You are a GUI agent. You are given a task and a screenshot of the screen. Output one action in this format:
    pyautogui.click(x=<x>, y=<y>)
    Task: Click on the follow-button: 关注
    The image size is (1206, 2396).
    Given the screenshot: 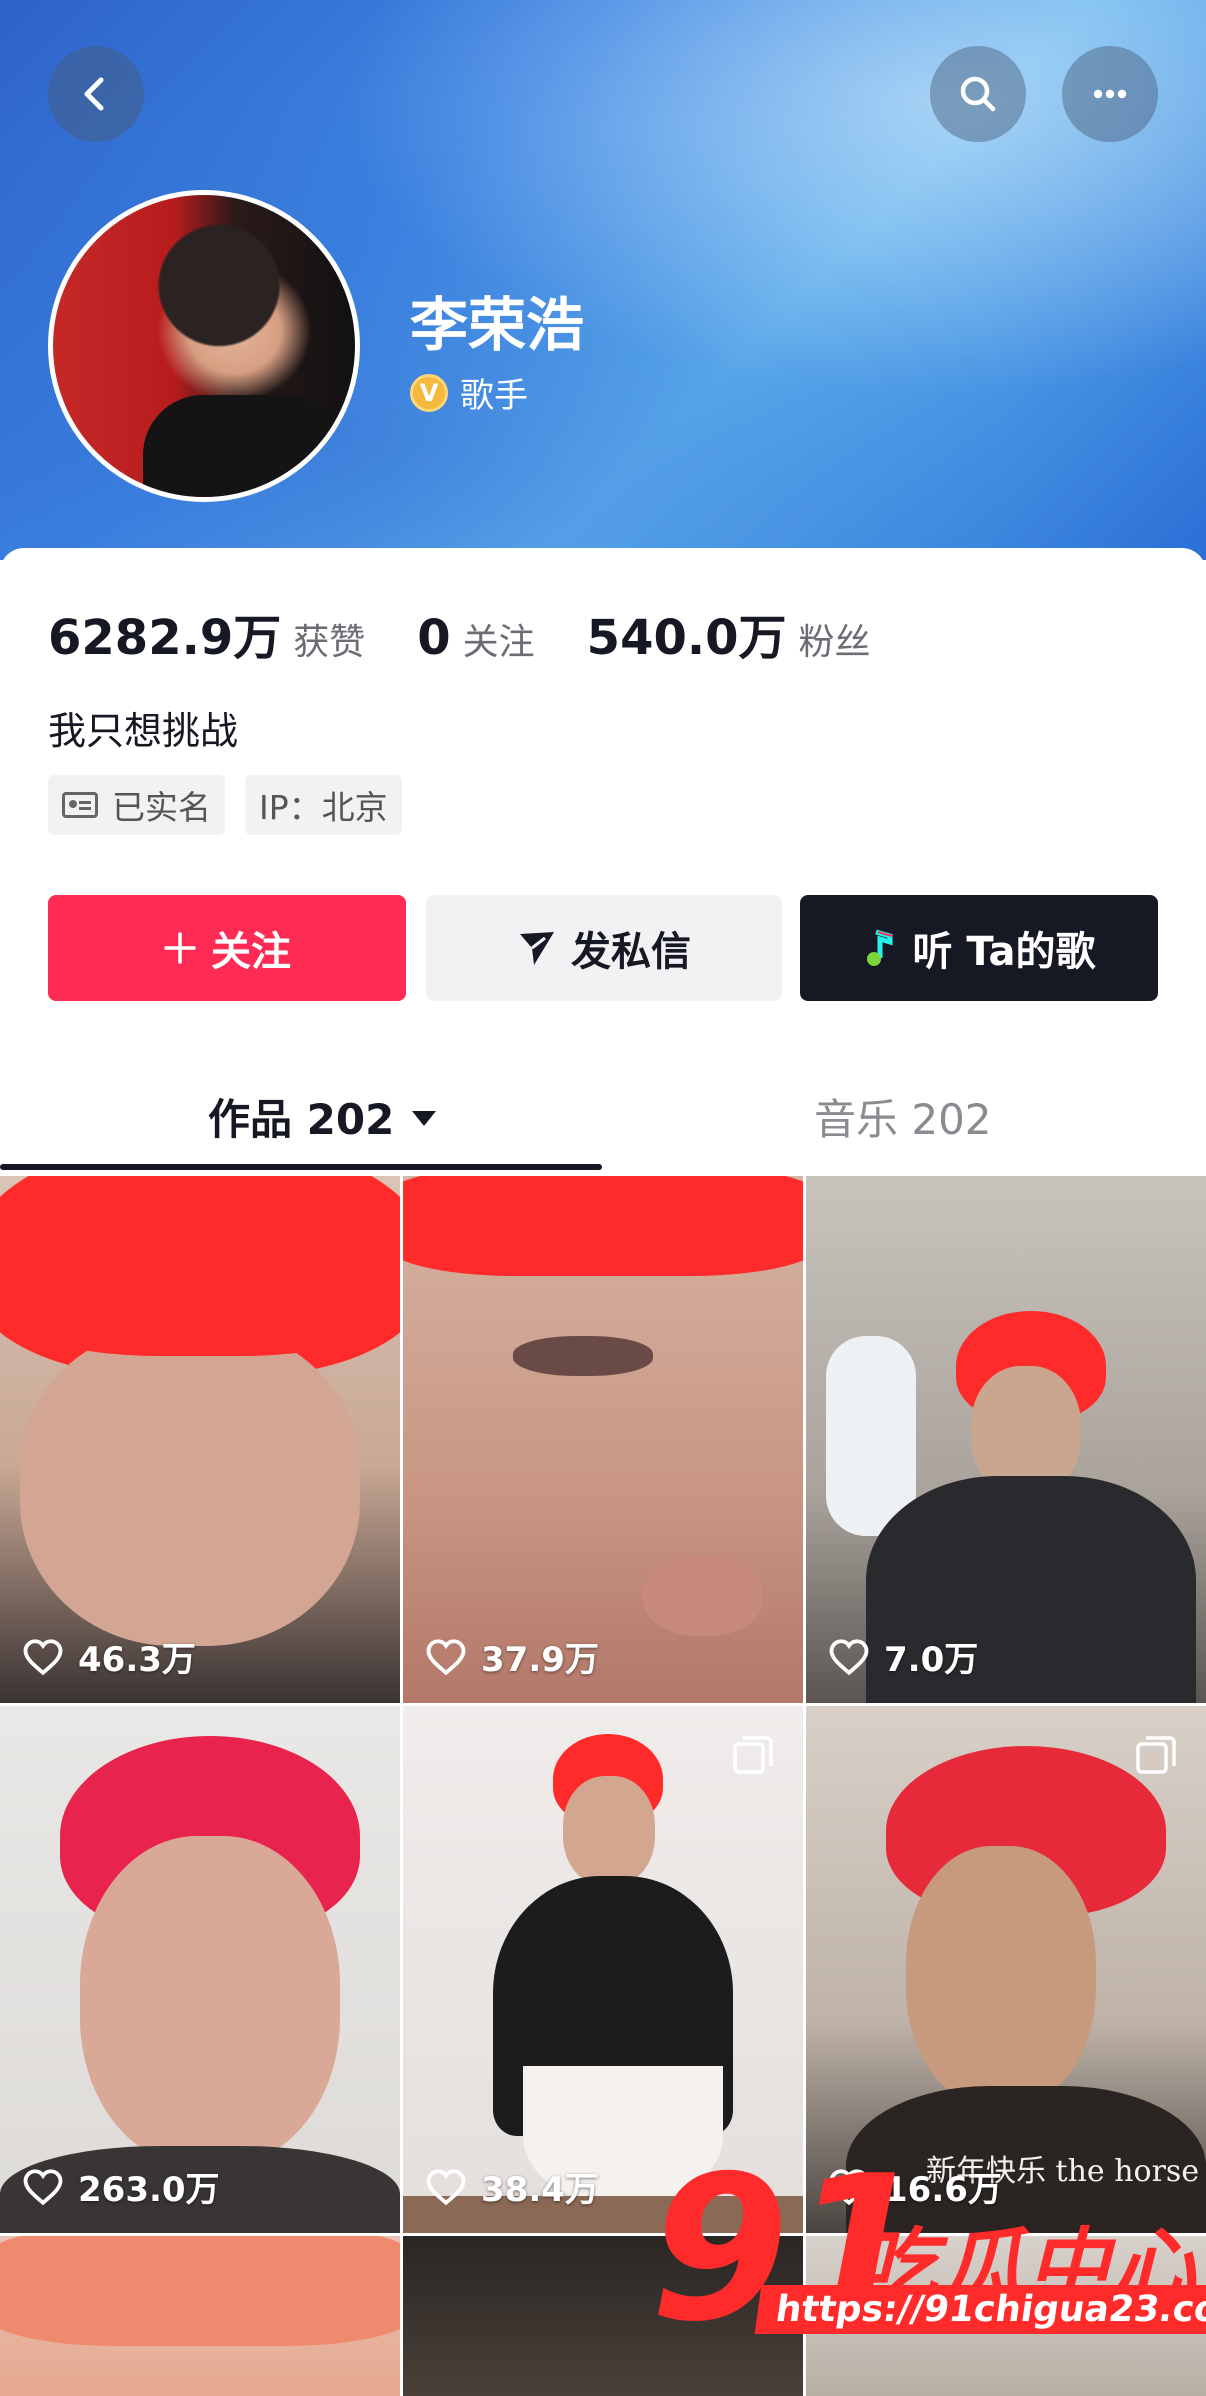 What is the action you would take?
    pyautogui.click(x=227, y=948)
    